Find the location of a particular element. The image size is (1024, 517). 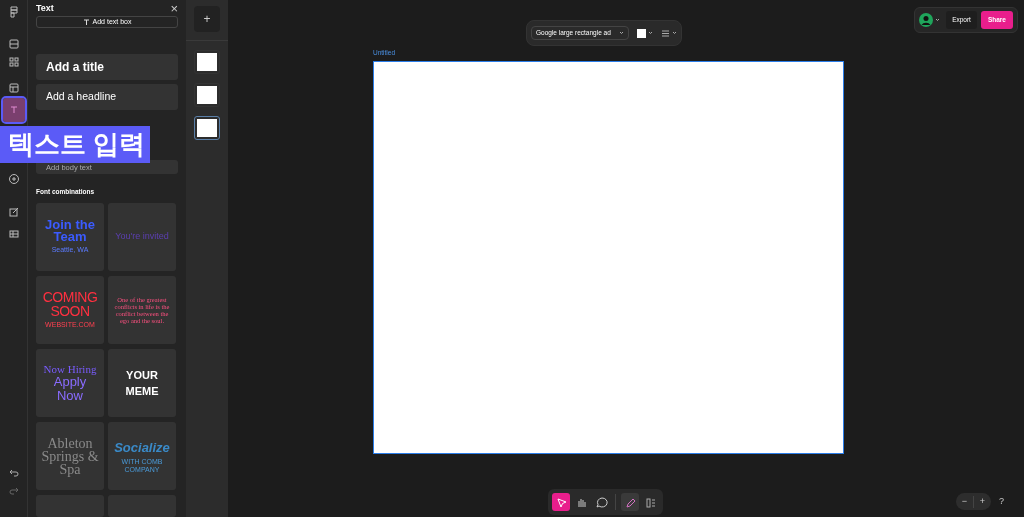

redo-icon is located at coordinates (14, 491).